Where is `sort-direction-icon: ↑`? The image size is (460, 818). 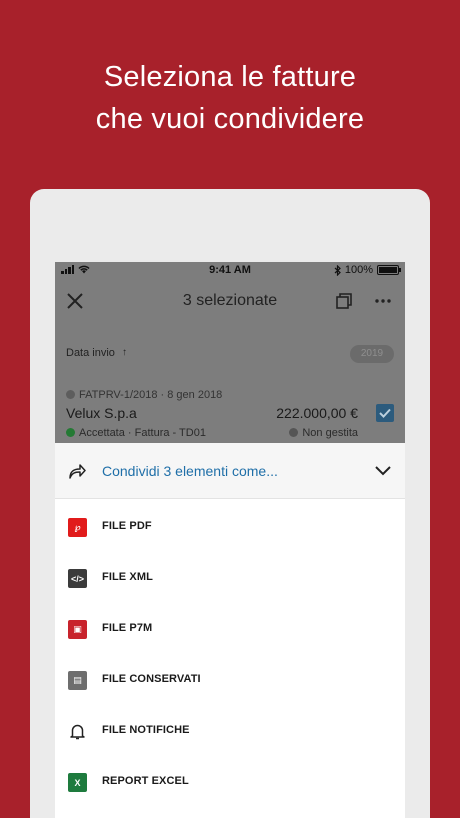 sort-direction-icon: ↑ is located at coordinates (124, 352).